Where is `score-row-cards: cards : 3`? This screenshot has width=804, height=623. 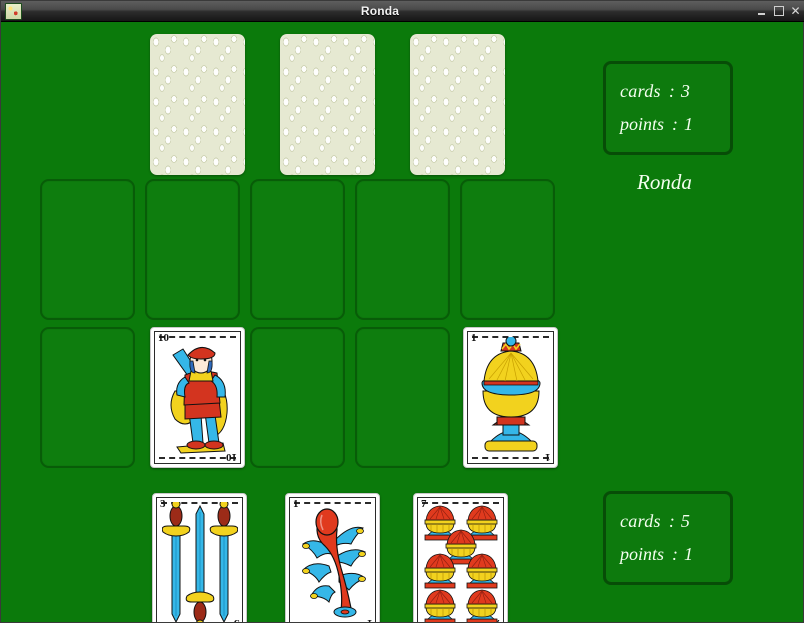
score-row-cards: cards : 3 is located at coordinates (668, 91).